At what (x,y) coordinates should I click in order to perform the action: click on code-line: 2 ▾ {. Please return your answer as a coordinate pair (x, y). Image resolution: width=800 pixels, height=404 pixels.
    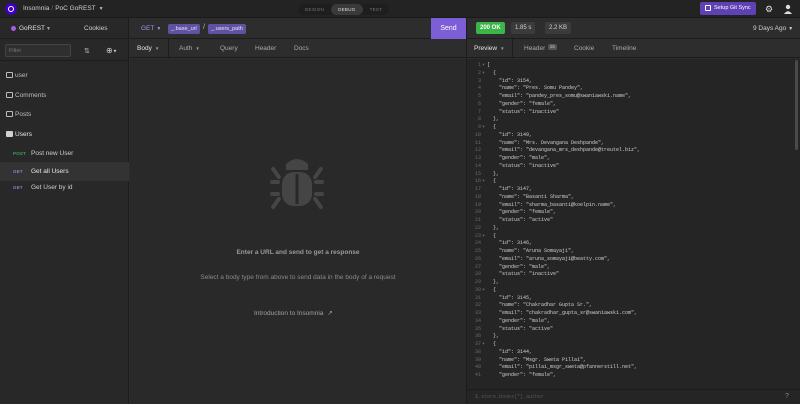
    Looking at the image, I should click on (633, 73).